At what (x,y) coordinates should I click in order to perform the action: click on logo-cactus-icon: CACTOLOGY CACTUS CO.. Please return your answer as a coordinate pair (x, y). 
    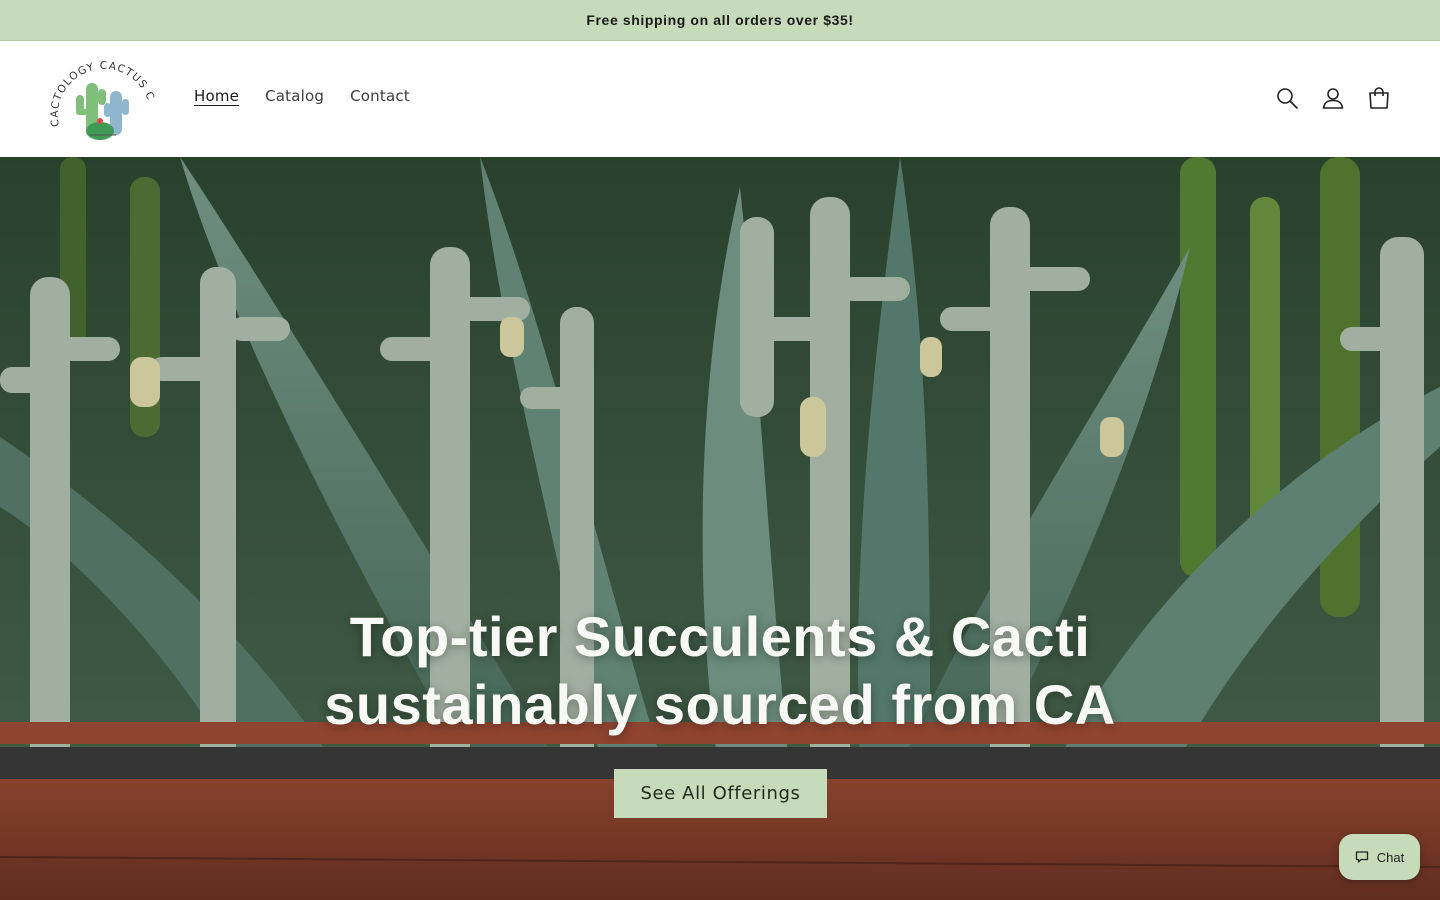
    Looking at the image, I should click on (100, 91).